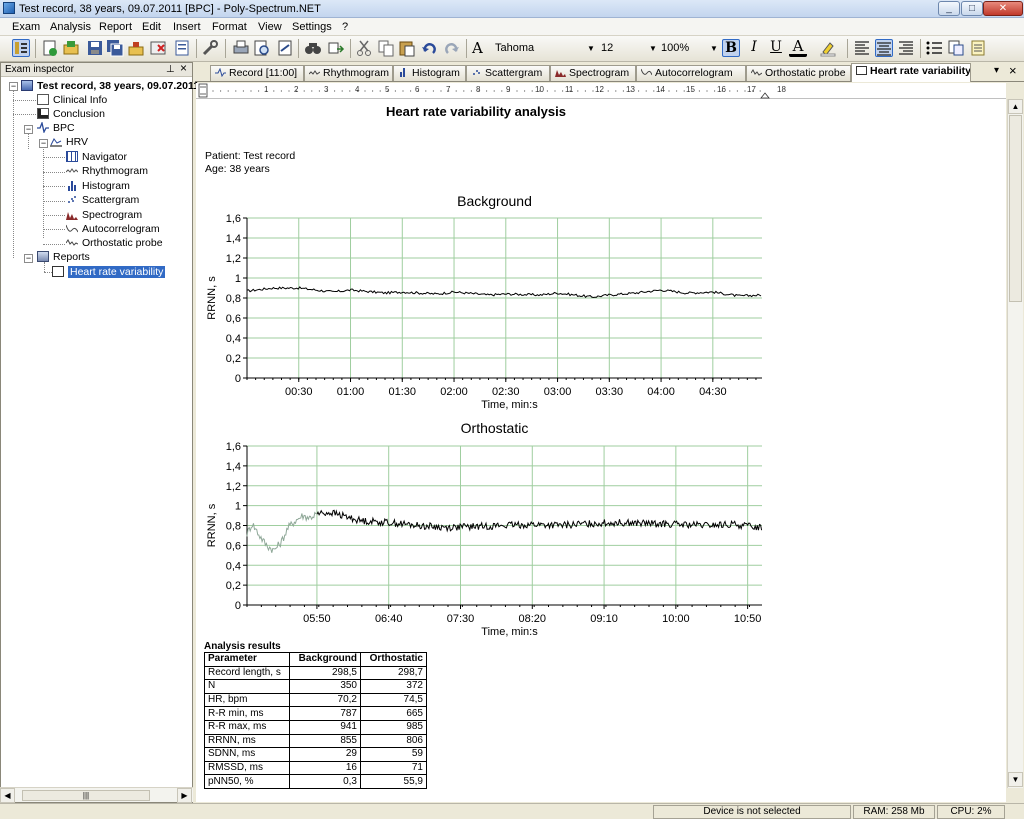  Describe the element at coordinates (654, 48) in the screenshot. I see `size-dropdown-icon: ▼` at that location.